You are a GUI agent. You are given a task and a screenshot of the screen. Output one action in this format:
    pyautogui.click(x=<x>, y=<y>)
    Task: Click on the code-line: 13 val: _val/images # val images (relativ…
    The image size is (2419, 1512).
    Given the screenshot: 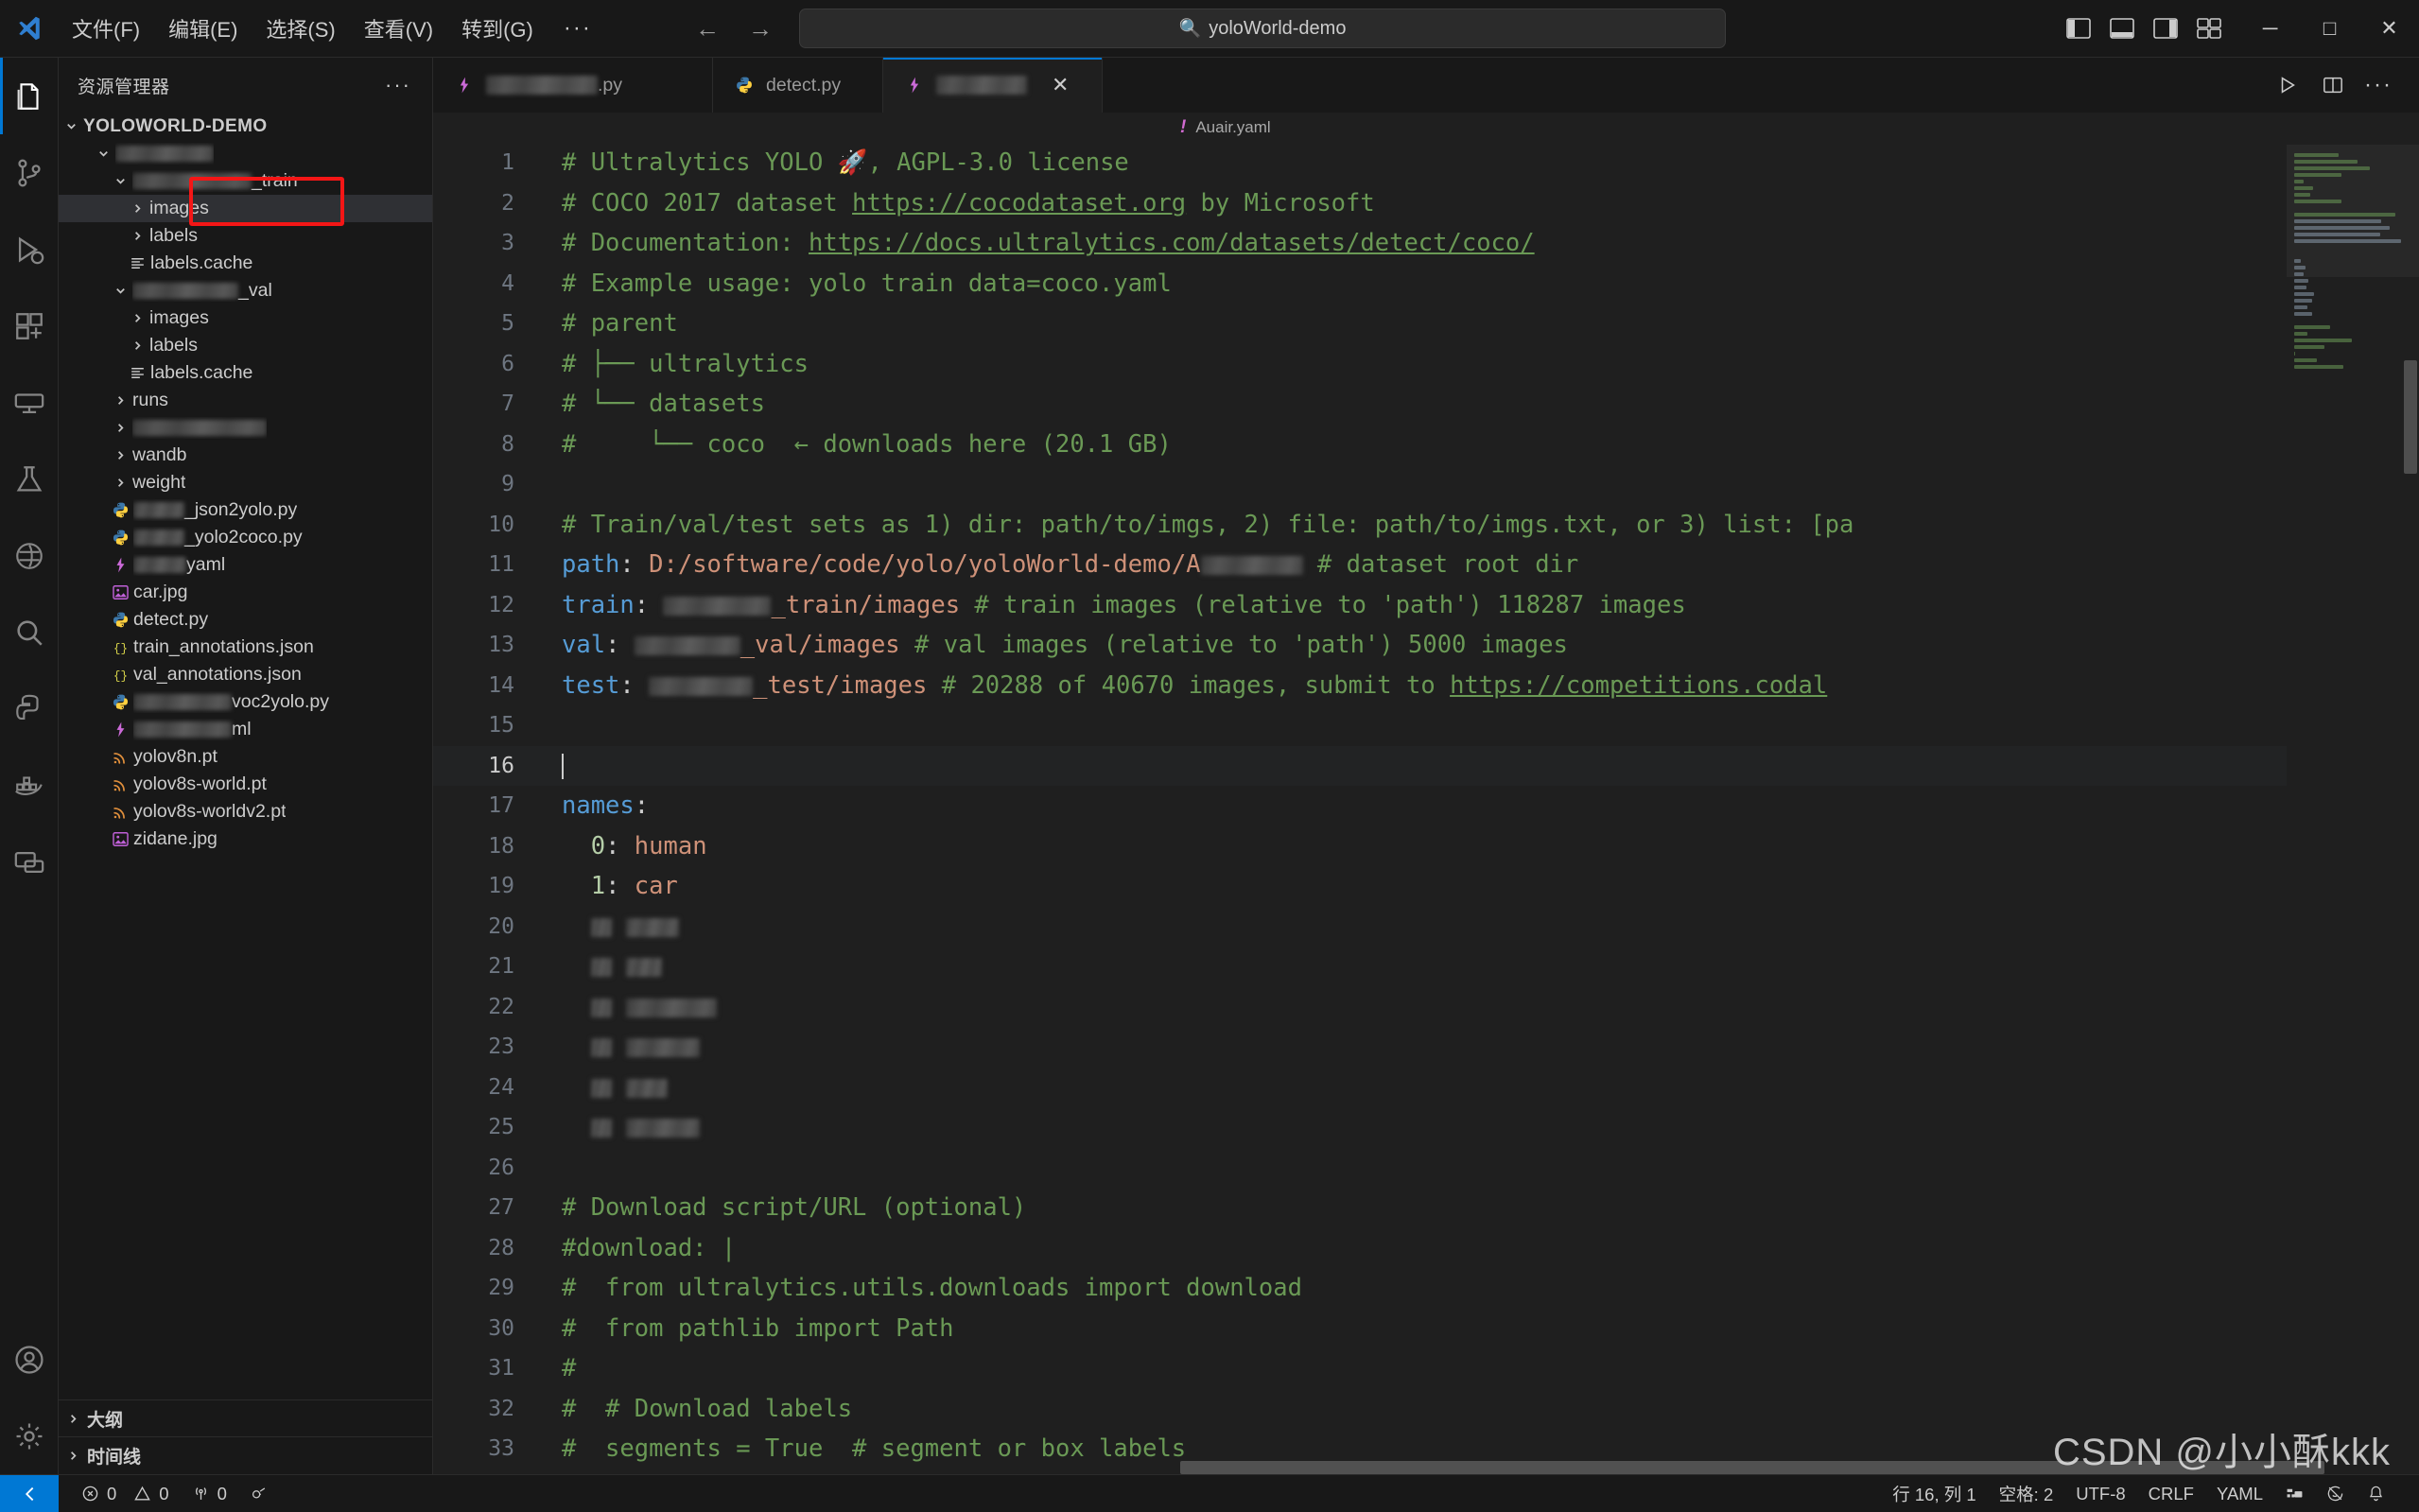 What is the action you would take?
    pyautogui.click(x=1360, y=645)
    